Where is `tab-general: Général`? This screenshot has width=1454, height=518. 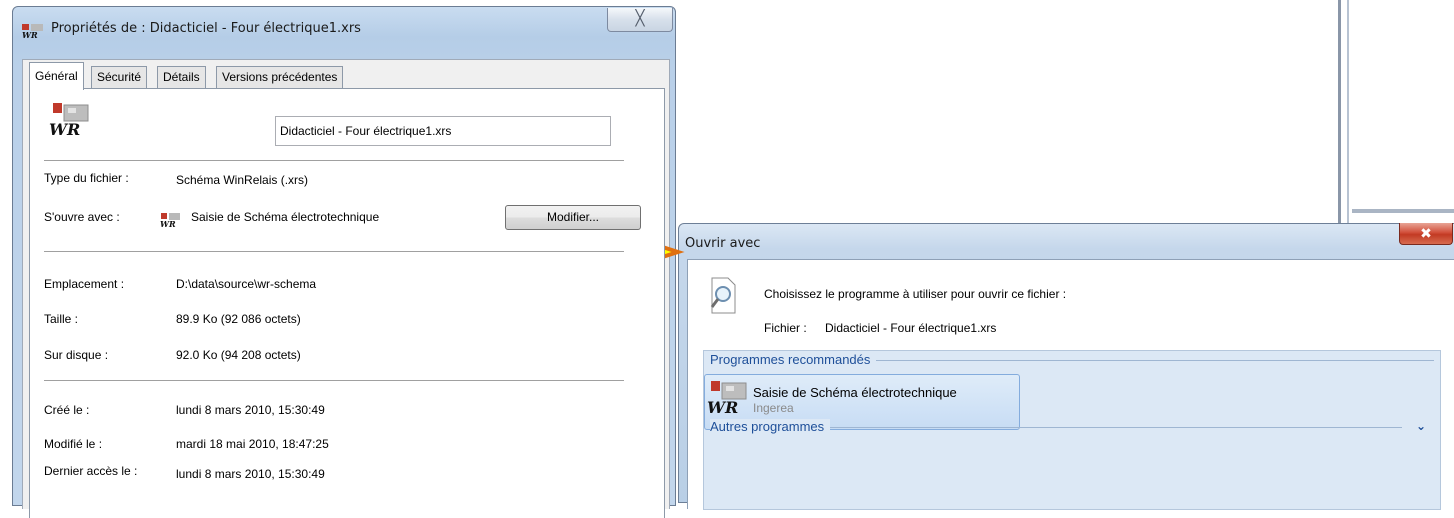
tab-general: Général is located at coordinates (56, 76).